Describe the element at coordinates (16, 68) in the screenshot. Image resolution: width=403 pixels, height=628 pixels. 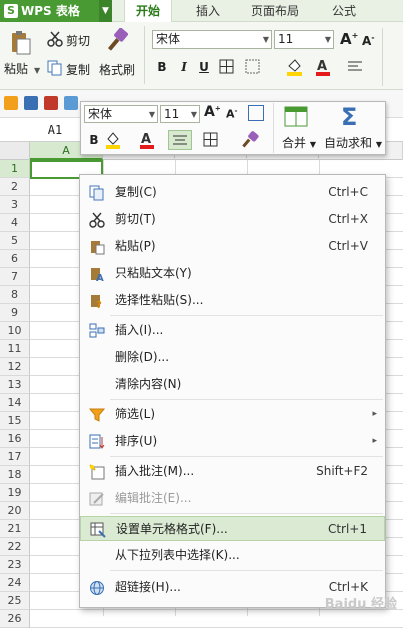
I see `paste-button: 粘贴` at that location.